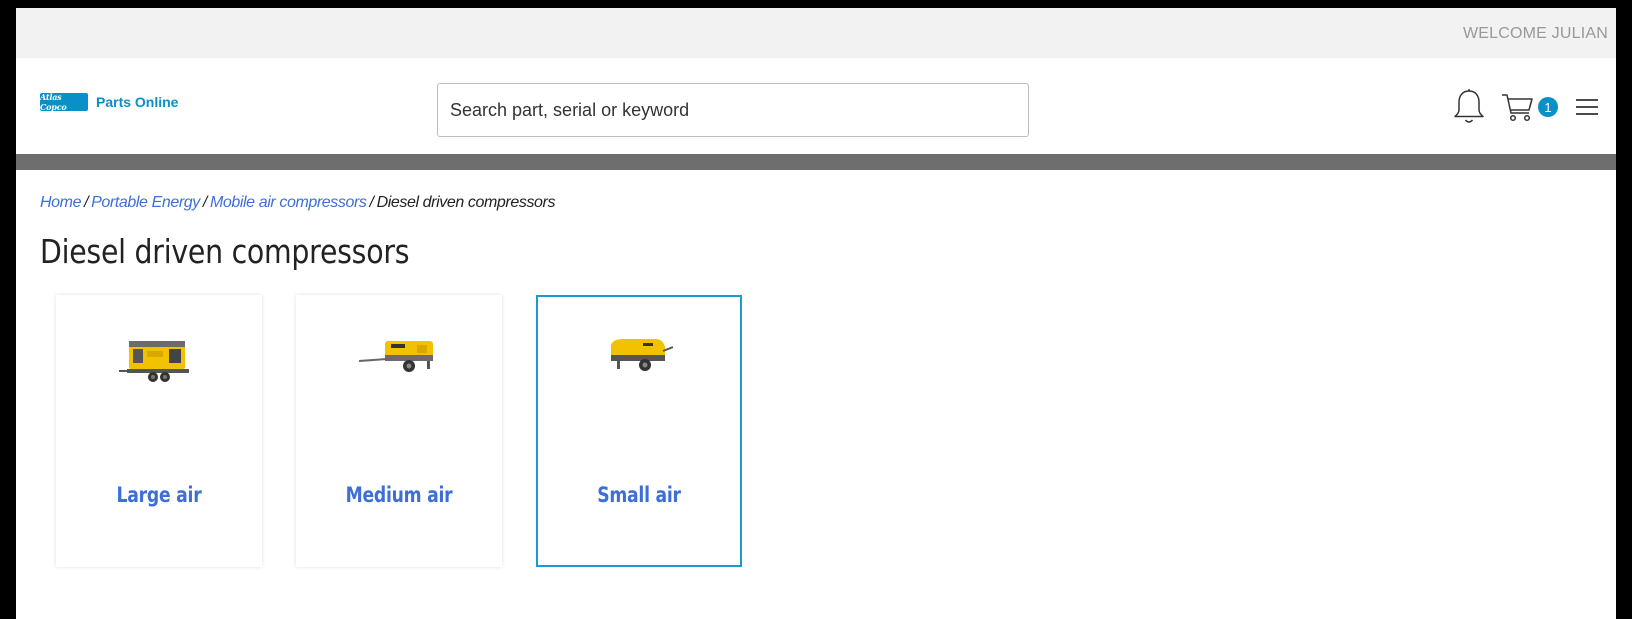  What do you see at coordinates (639, 431) in the screenshot?
I see `category-card-small-air: Small air` at bounding box center [639, 431].